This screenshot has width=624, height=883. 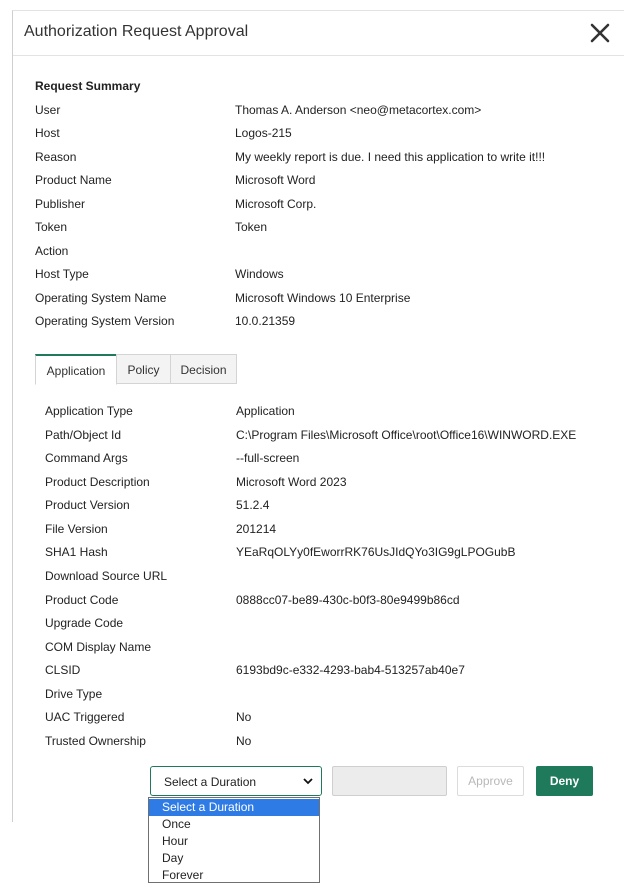 What do you see at coordinates (85, 717) in the screenshot?
I see `app-key: UAC Triggered` at bounding box center [85, 717].